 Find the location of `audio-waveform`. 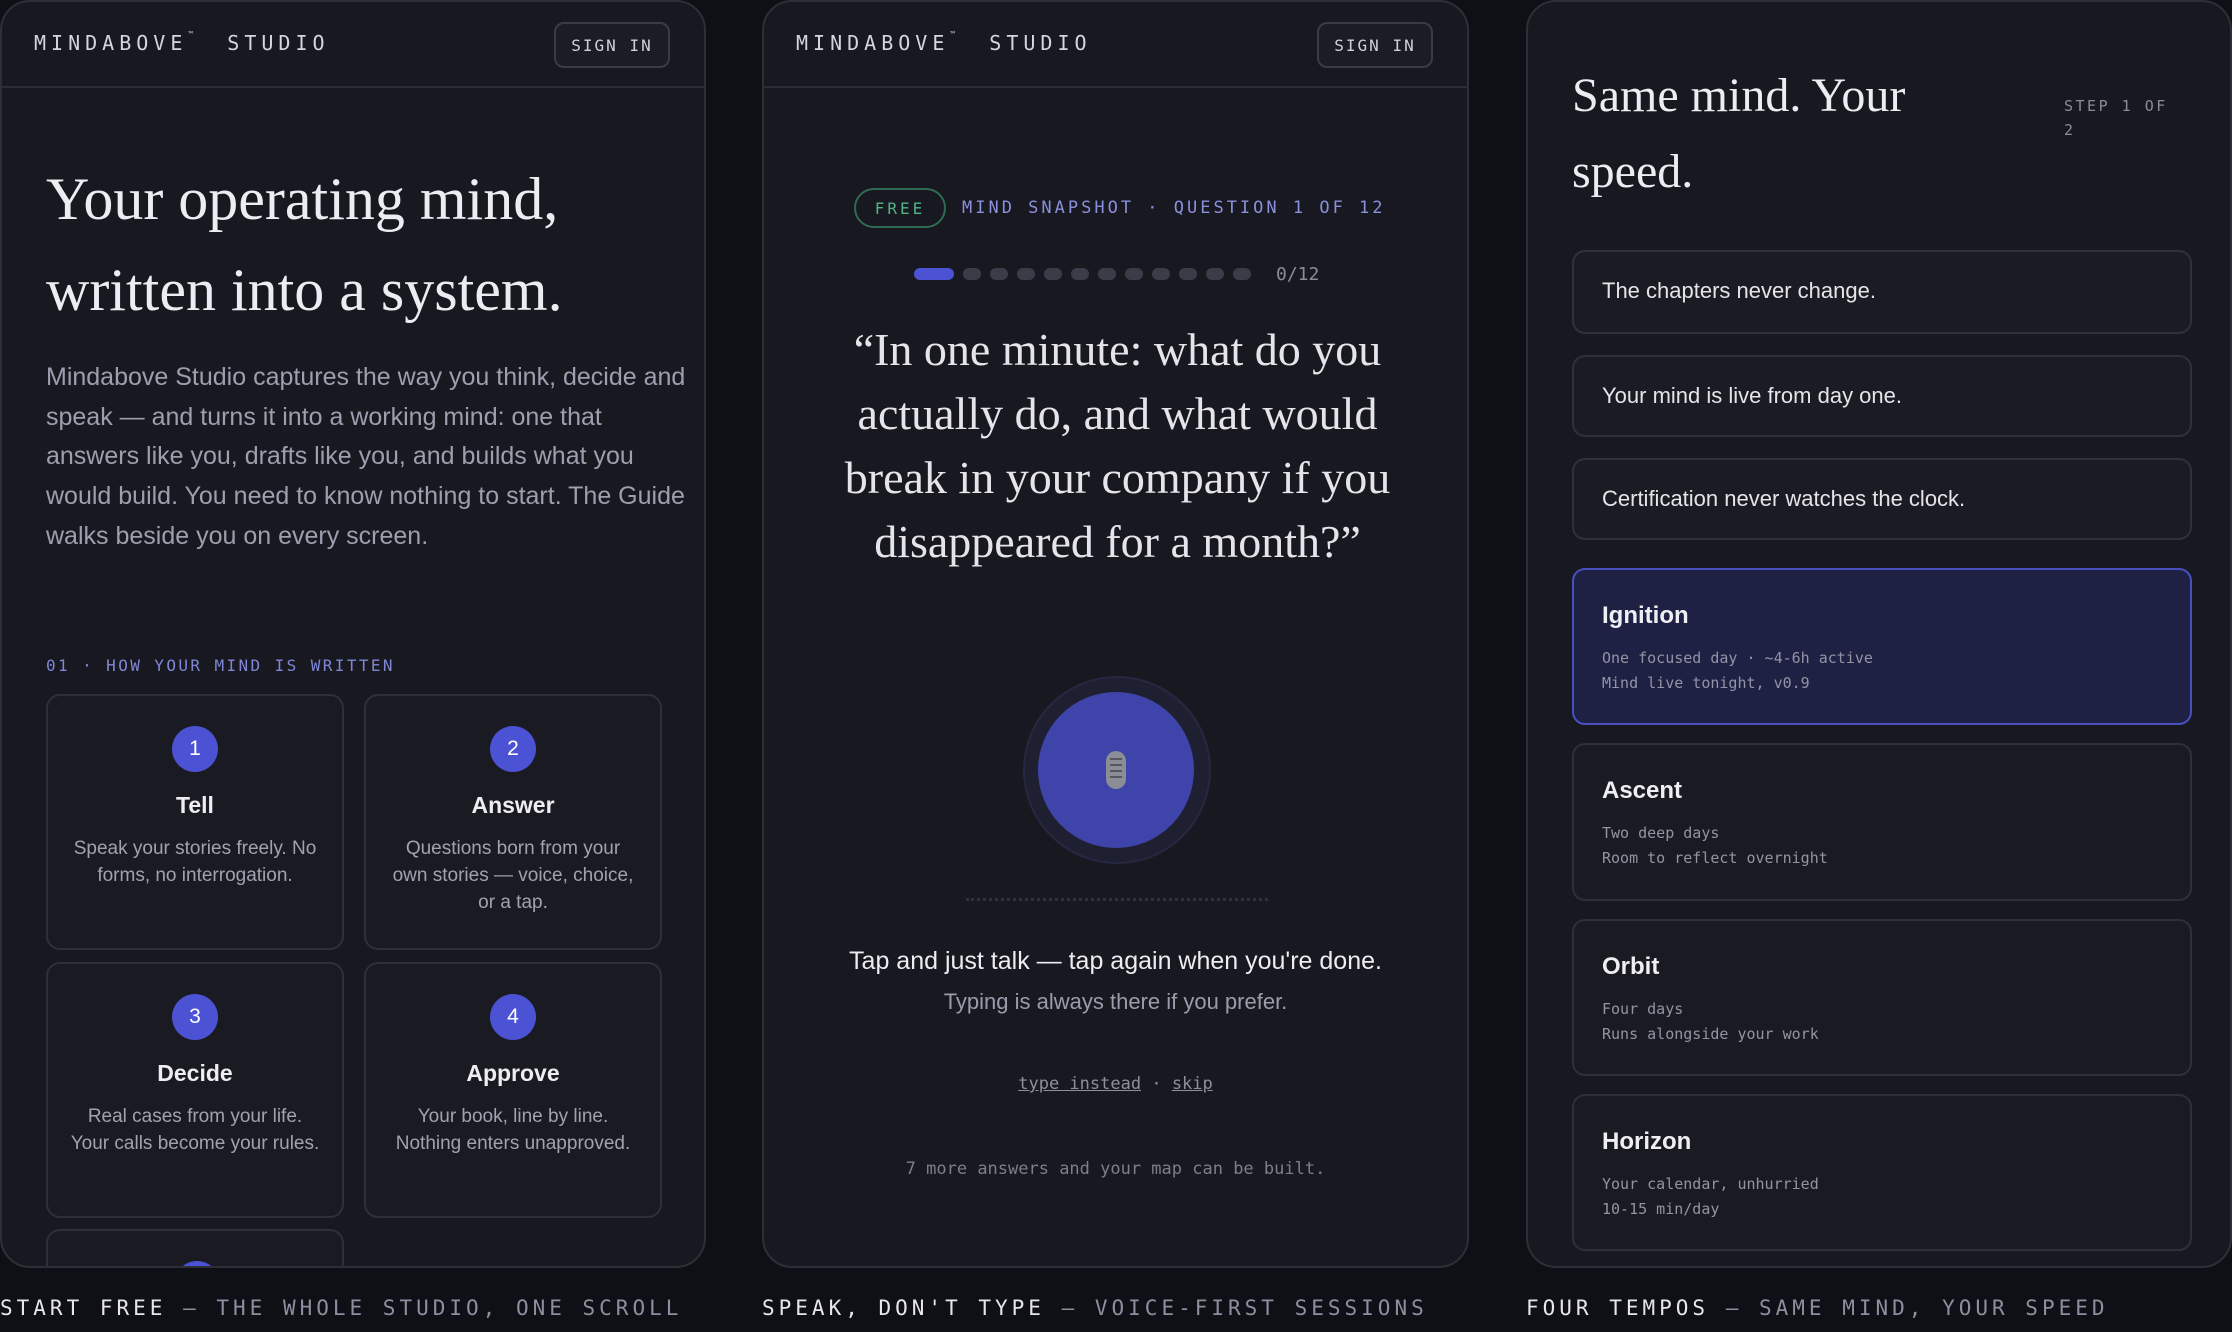

audio-waveform is located at coordinates (1117, 899).